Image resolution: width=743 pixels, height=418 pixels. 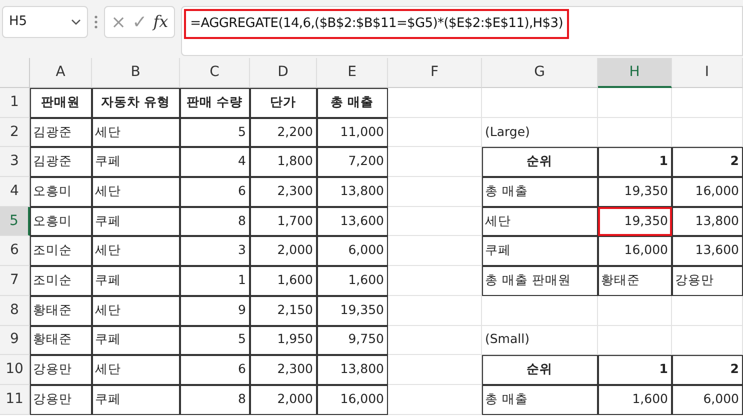 What do you see at coordinates (707, 162) in the screenshot?
I see `table-cell: 2` at bounding box center [707, 162].